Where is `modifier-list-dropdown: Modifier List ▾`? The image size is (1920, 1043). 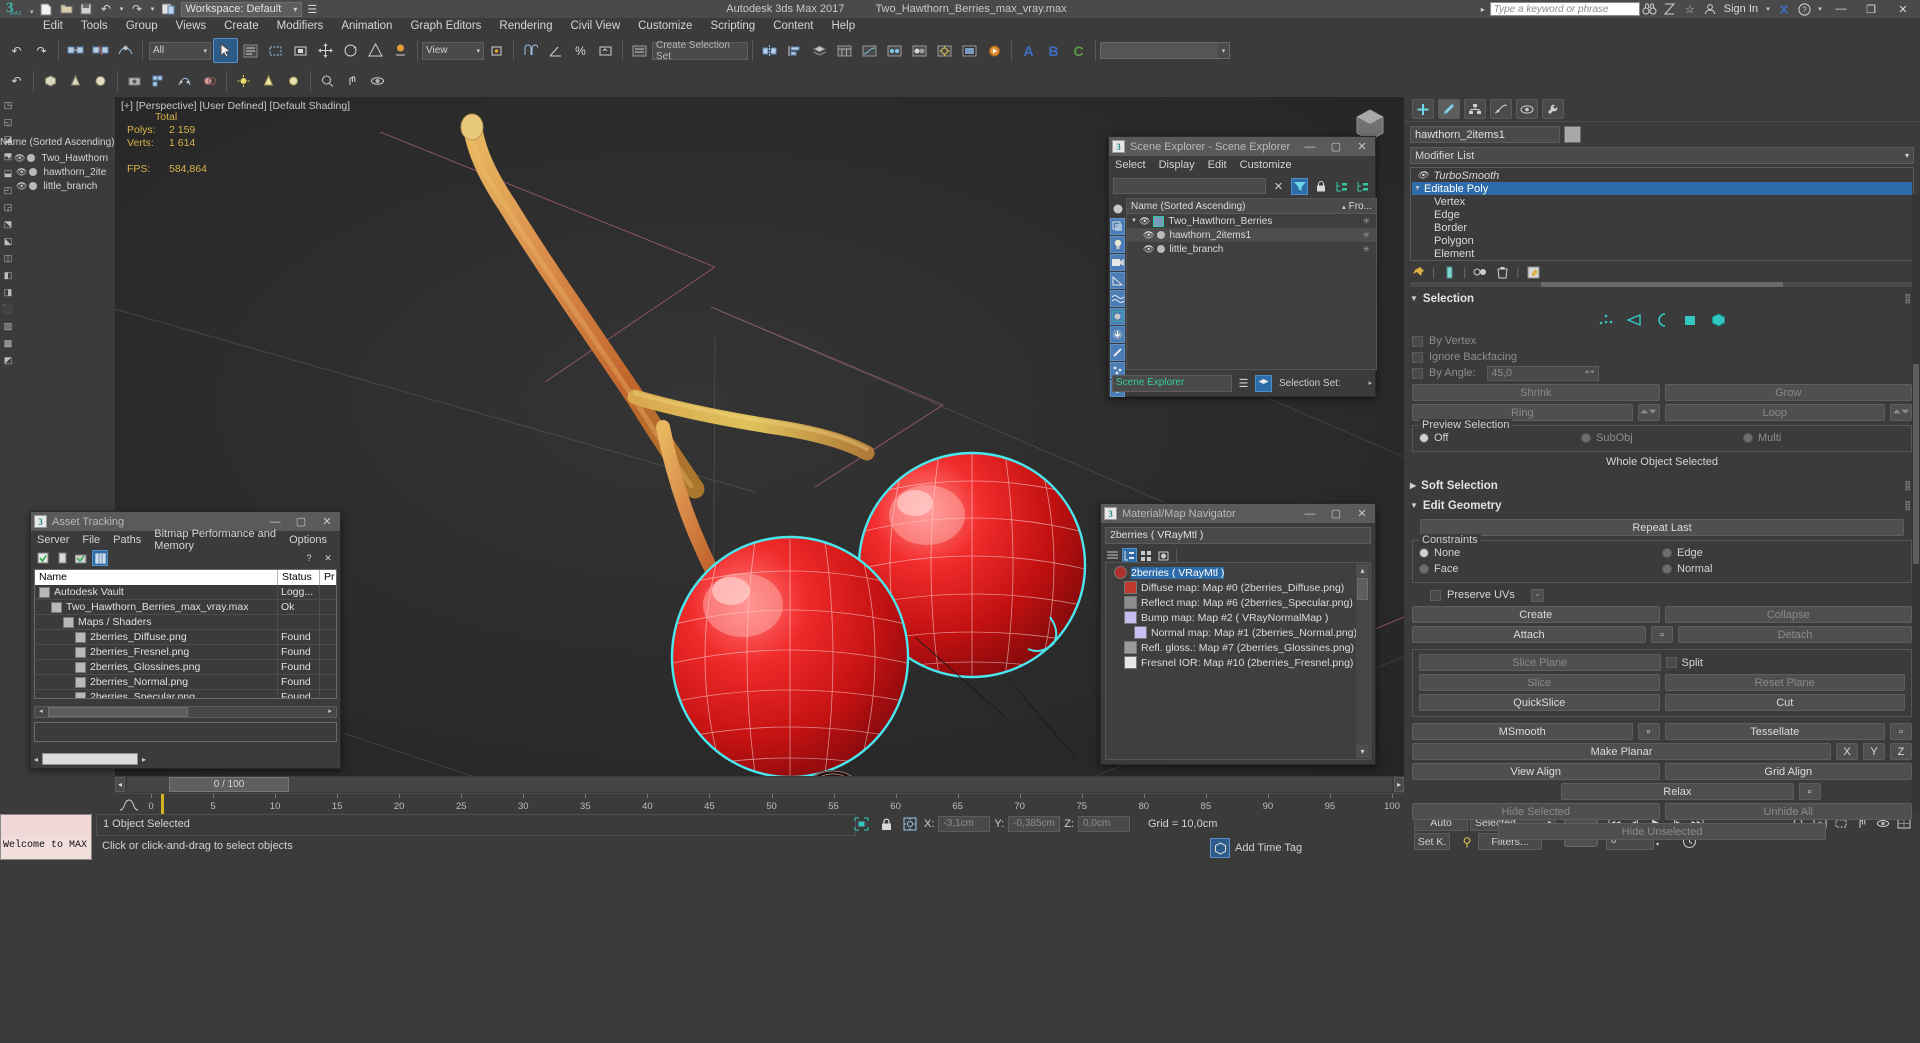
modifier-list-dropdown: Modifier List ▾ is located at coordinates (1662, 155).